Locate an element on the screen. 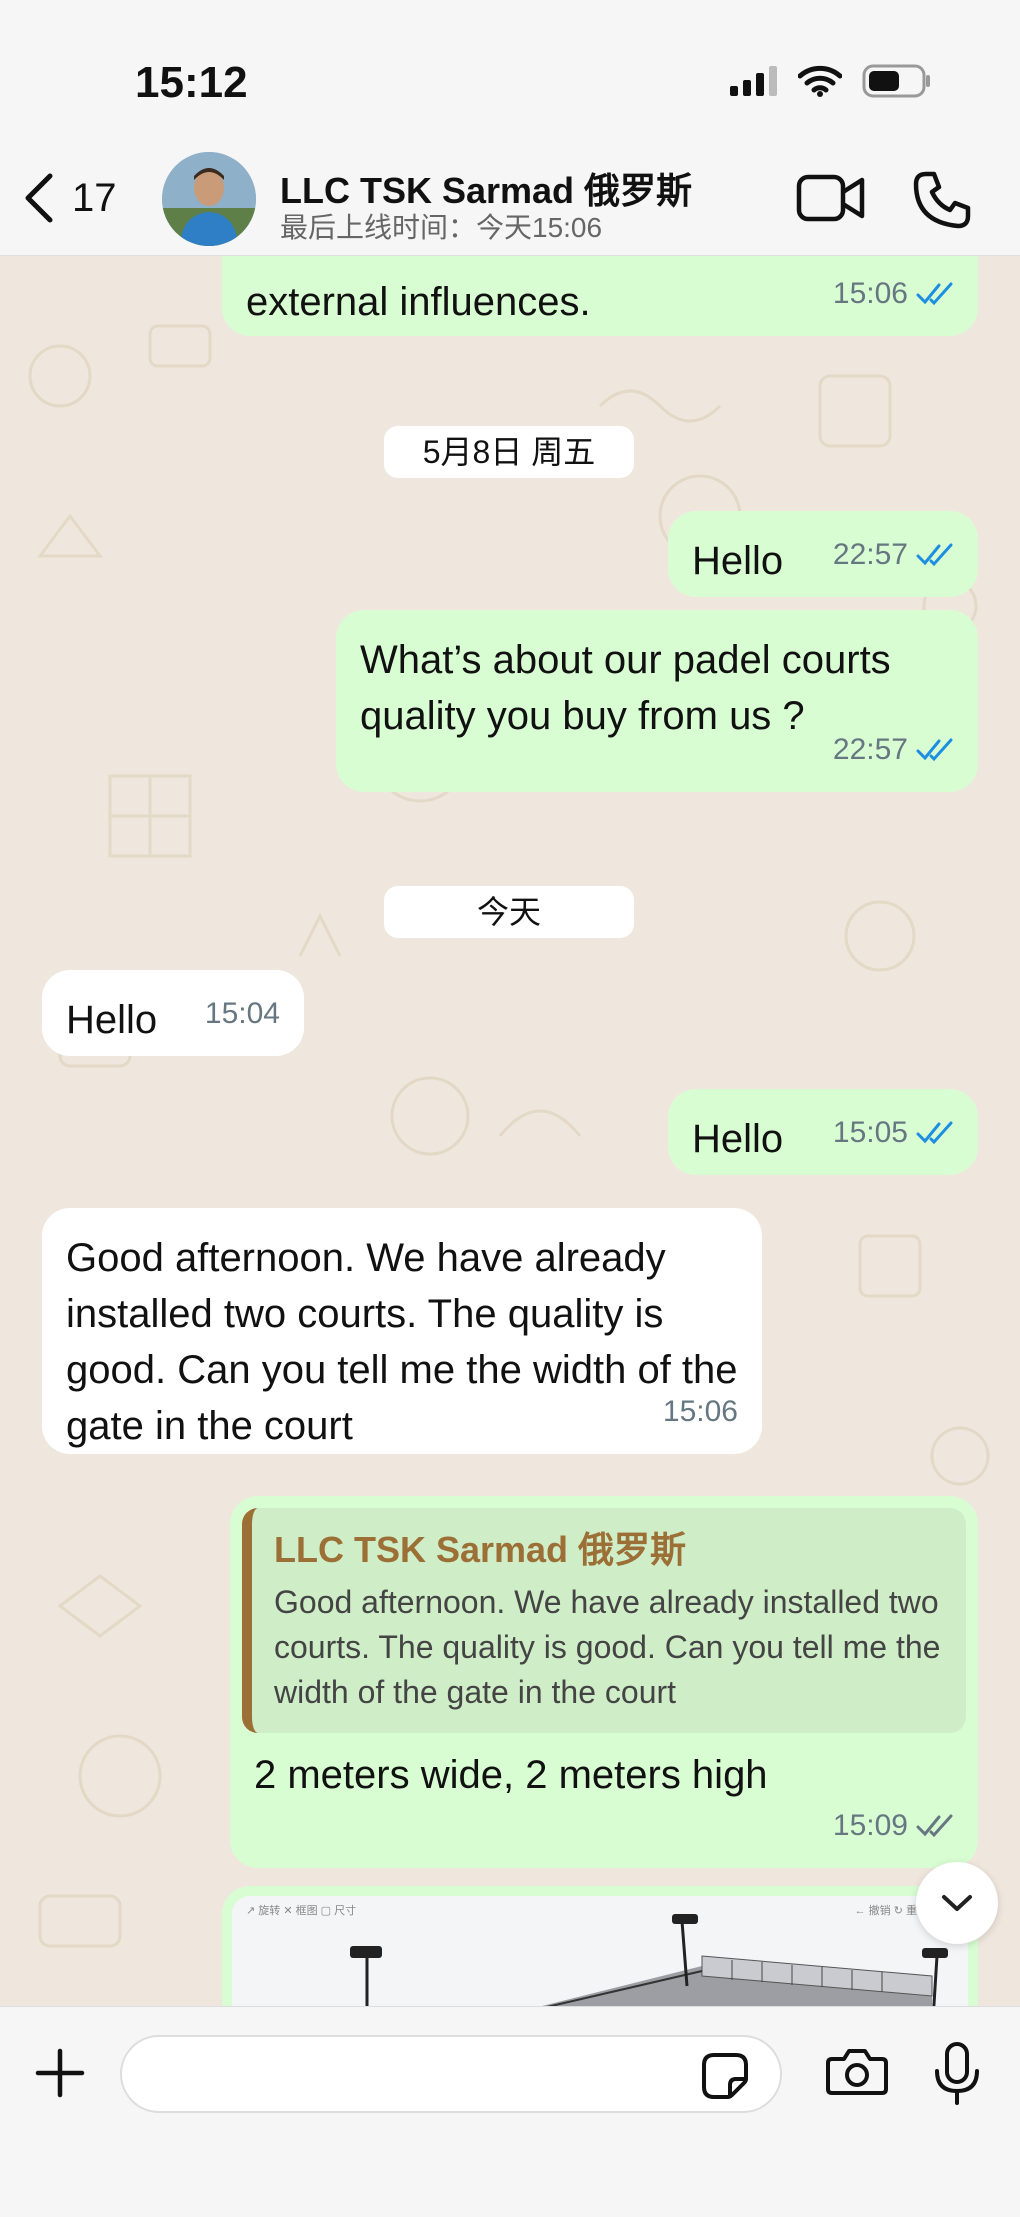  phone-icon is located at coordinates (942, 200).